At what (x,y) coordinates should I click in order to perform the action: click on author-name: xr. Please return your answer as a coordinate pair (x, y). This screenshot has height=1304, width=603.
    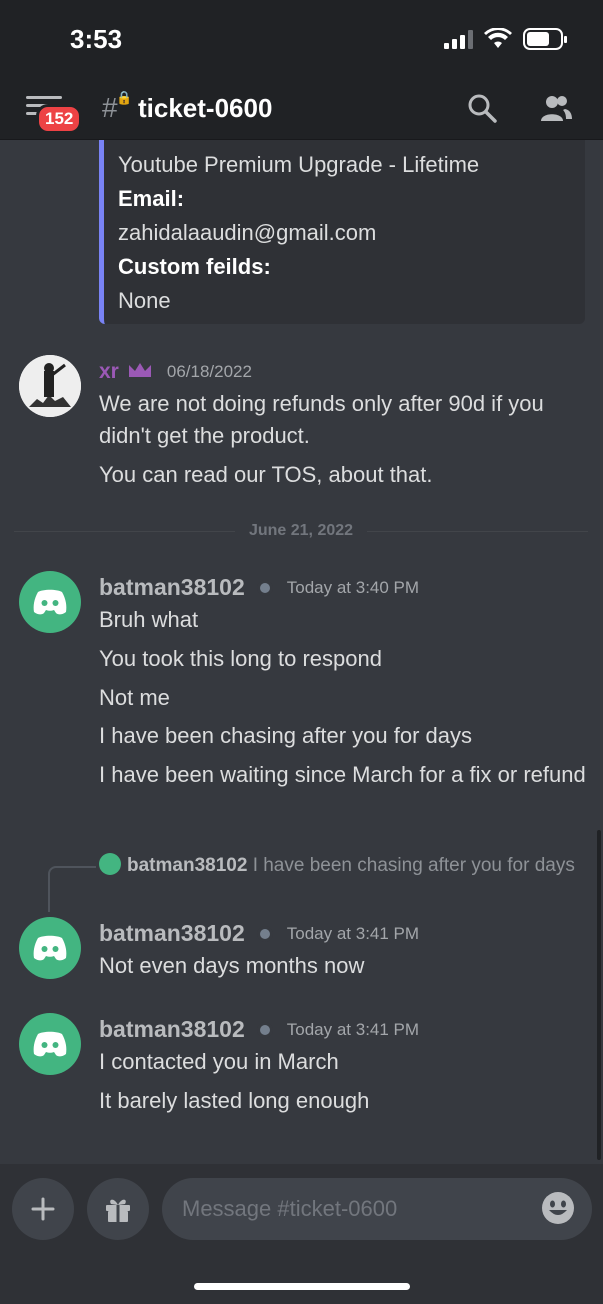
    Looking at the image, I should click on (109, 372).